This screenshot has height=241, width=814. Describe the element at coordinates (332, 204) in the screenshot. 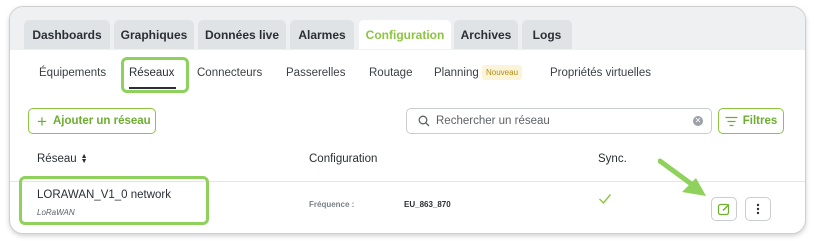

I see `config-label: Fréquence :` at that location.